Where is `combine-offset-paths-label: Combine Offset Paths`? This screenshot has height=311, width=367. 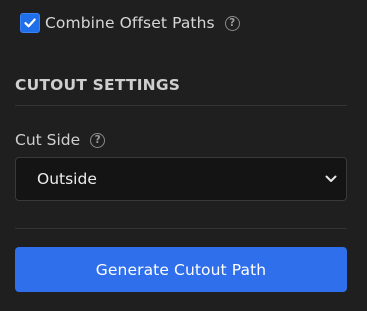
combine-offset-paths-label: Combine Offset Paths is located at coordinates (130, 23).